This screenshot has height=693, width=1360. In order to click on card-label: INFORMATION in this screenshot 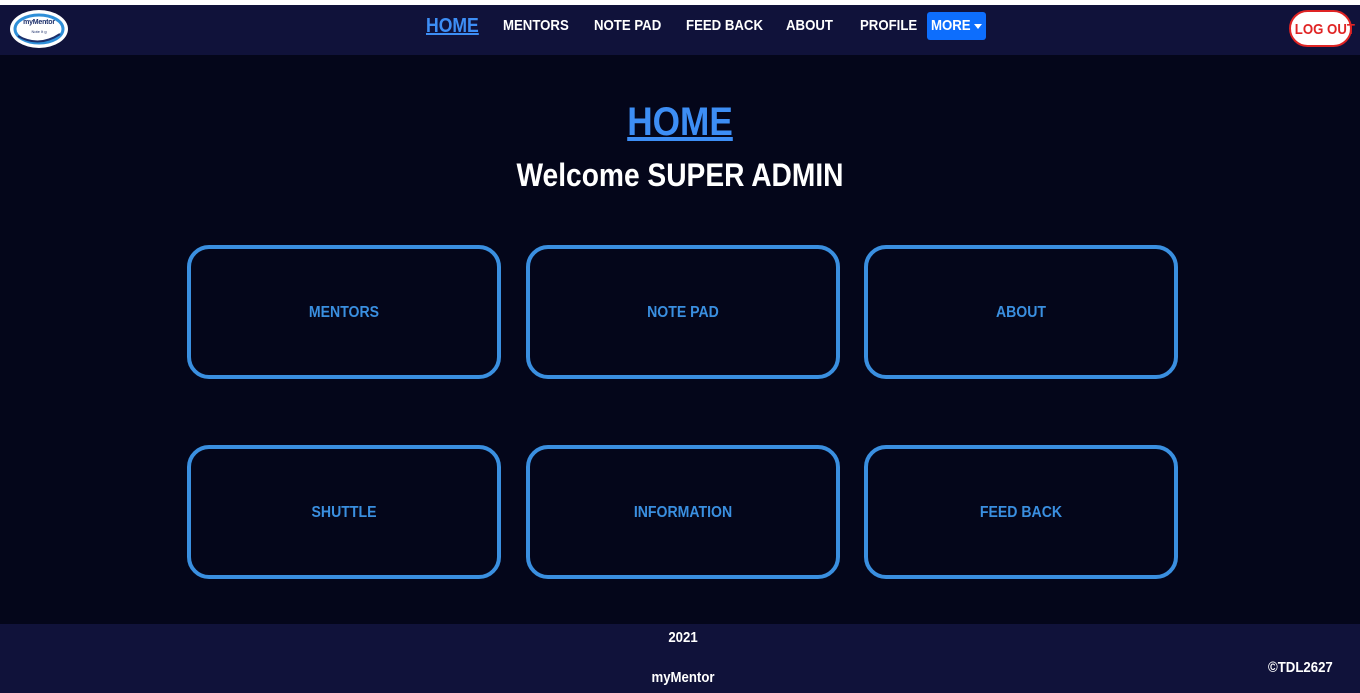, I will do `click(683, 512)`.